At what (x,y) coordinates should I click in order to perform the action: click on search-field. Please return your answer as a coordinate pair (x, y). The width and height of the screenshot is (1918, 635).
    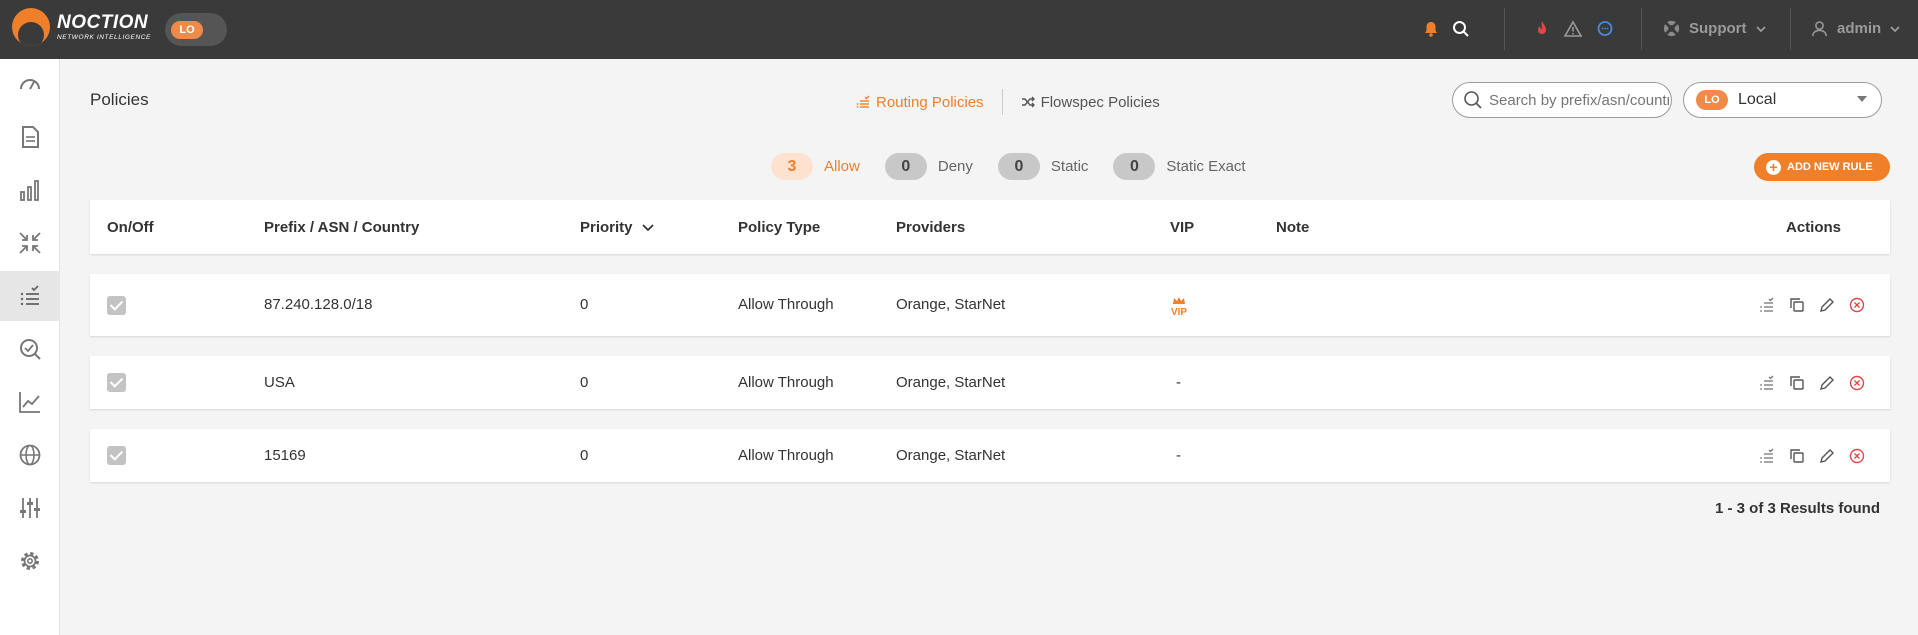
    Looking at the image, I should click on (1562, 100).